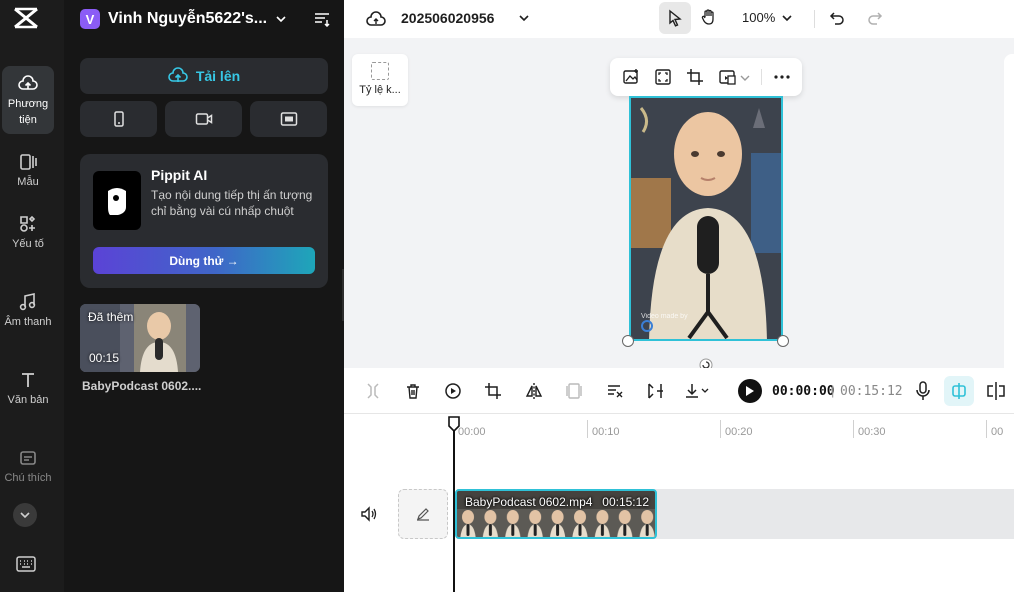 The width and height of the screenshot is (1014, 592). What do you see at coordinates (631, 77) in the screenshot?
I see `replace-media-icon` at bounding box center [631, 77].